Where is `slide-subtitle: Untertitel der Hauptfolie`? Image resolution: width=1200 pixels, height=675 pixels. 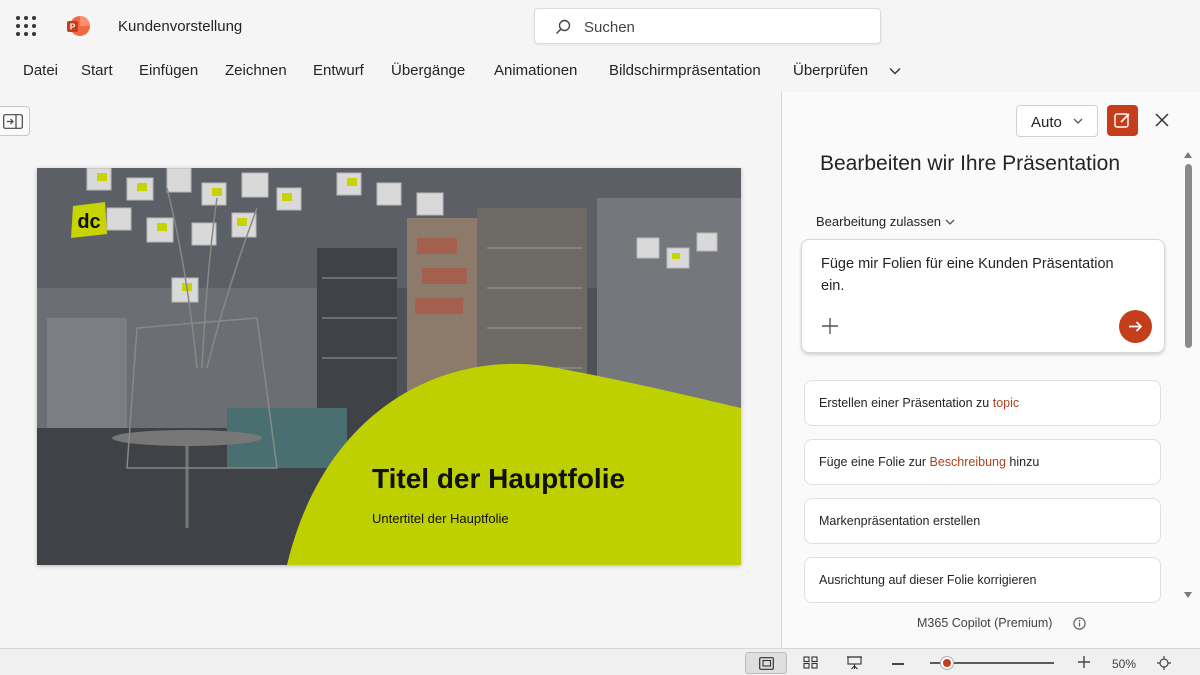
slide-subtitle: Untertitel der Hauptfolie is located at coordinates (440, 518).